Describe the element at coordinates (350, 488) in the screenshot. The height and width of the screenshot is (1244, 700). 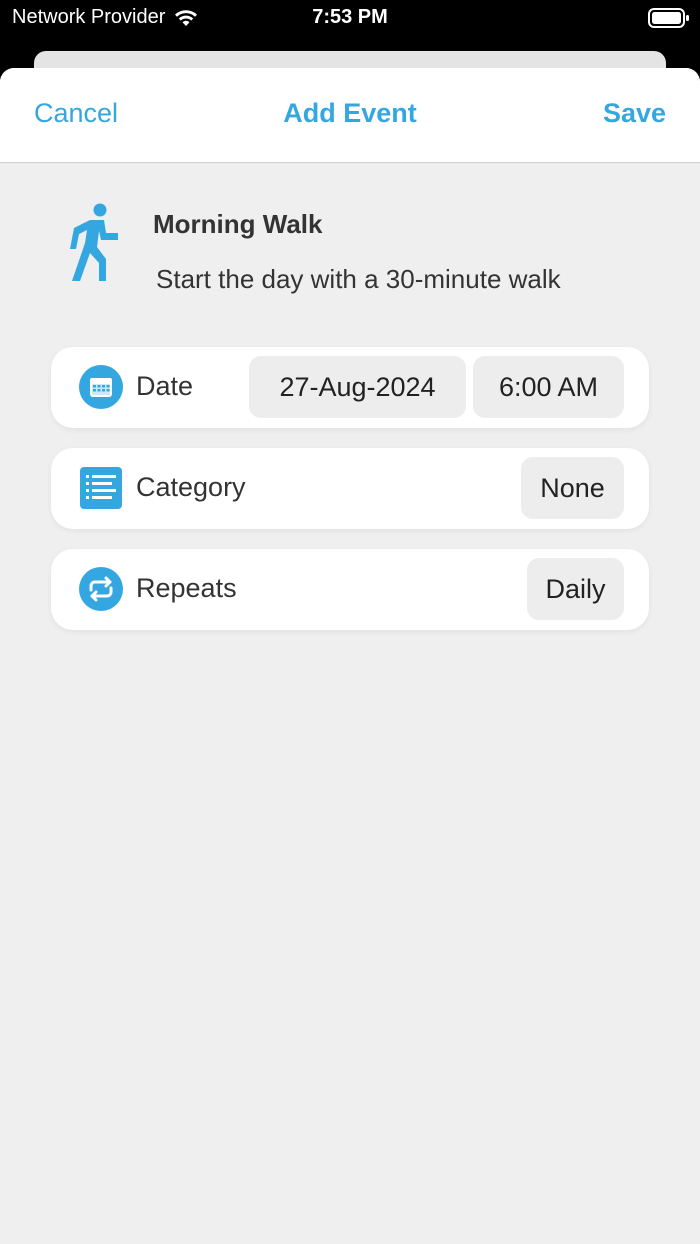
I see `category-row: Category None` at that location.